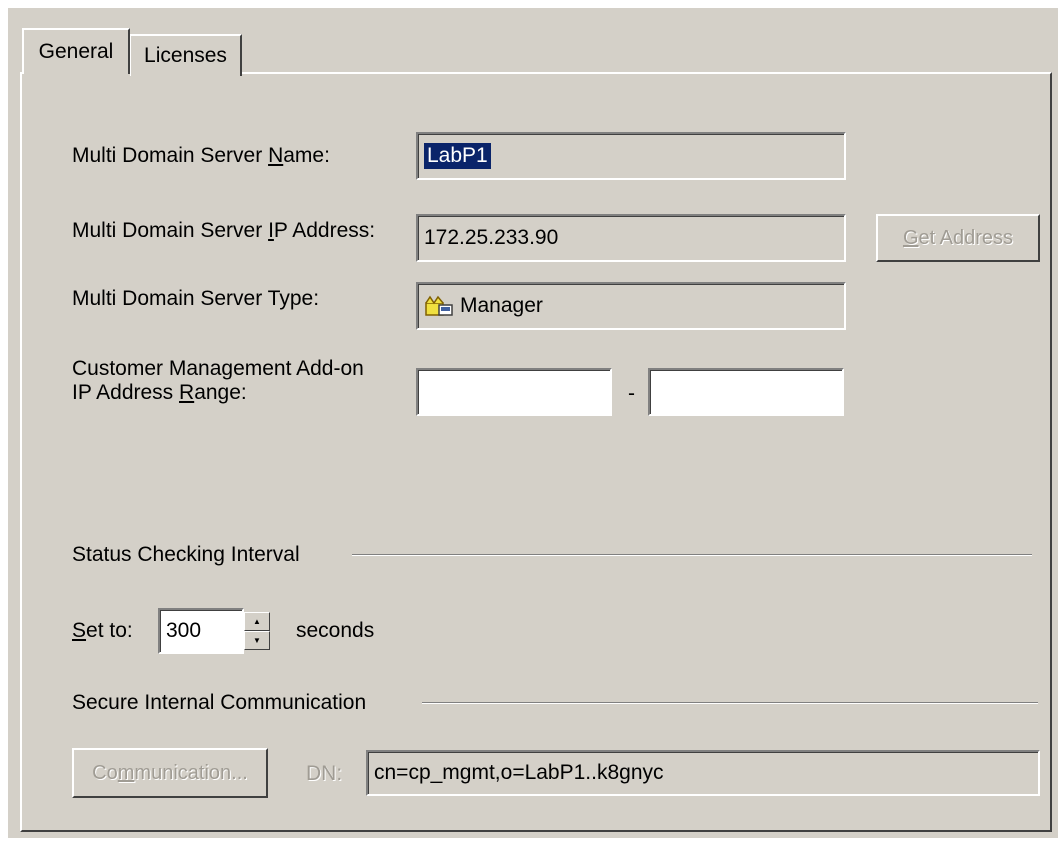 The image size is (1061, 841). I want to click on server-type-label: Multi Domain Server Type:, so click(196, 298).